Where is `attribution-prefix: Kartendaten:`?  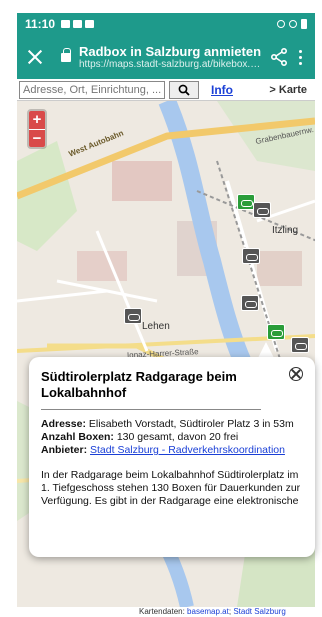
attribution-prefix: Kartendaten: is located at coordinates (163, 611).